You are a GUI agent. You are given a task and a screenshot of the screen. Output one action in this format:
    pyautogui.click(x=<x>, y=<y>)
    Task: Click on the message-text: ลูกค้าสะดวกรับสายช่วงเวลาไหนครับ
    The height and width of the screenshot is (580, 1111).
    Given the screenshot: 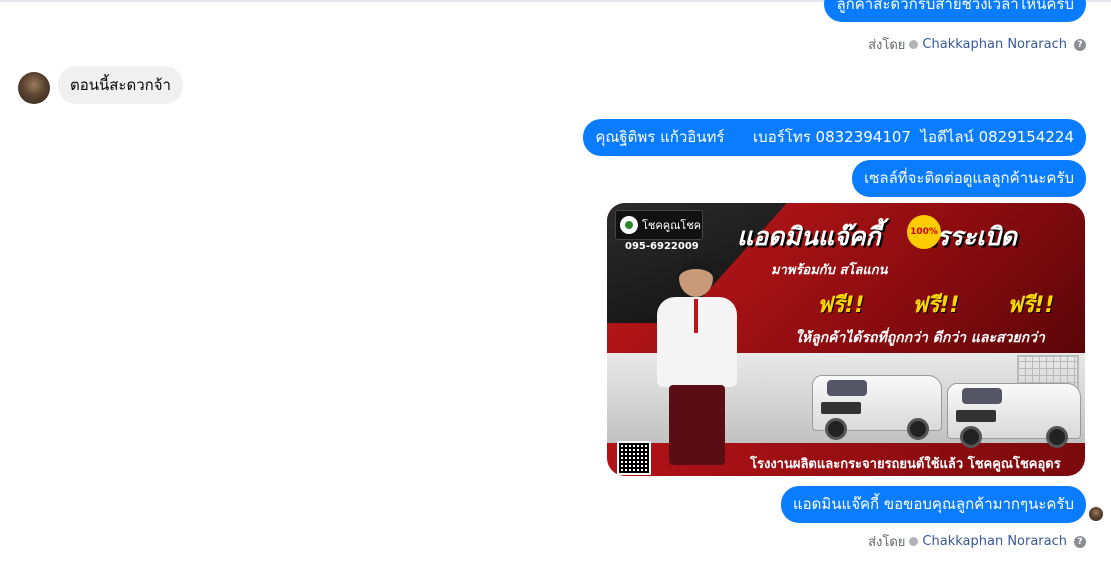 What is the action you would take?
    pyautogui.click(x=955, y=6)
    